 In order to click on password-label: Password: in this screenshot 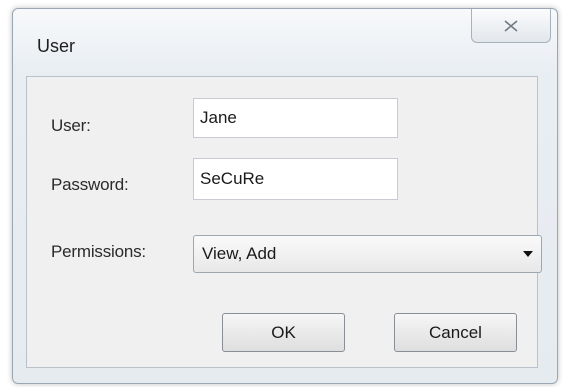, I will do `click(90, 184)`.